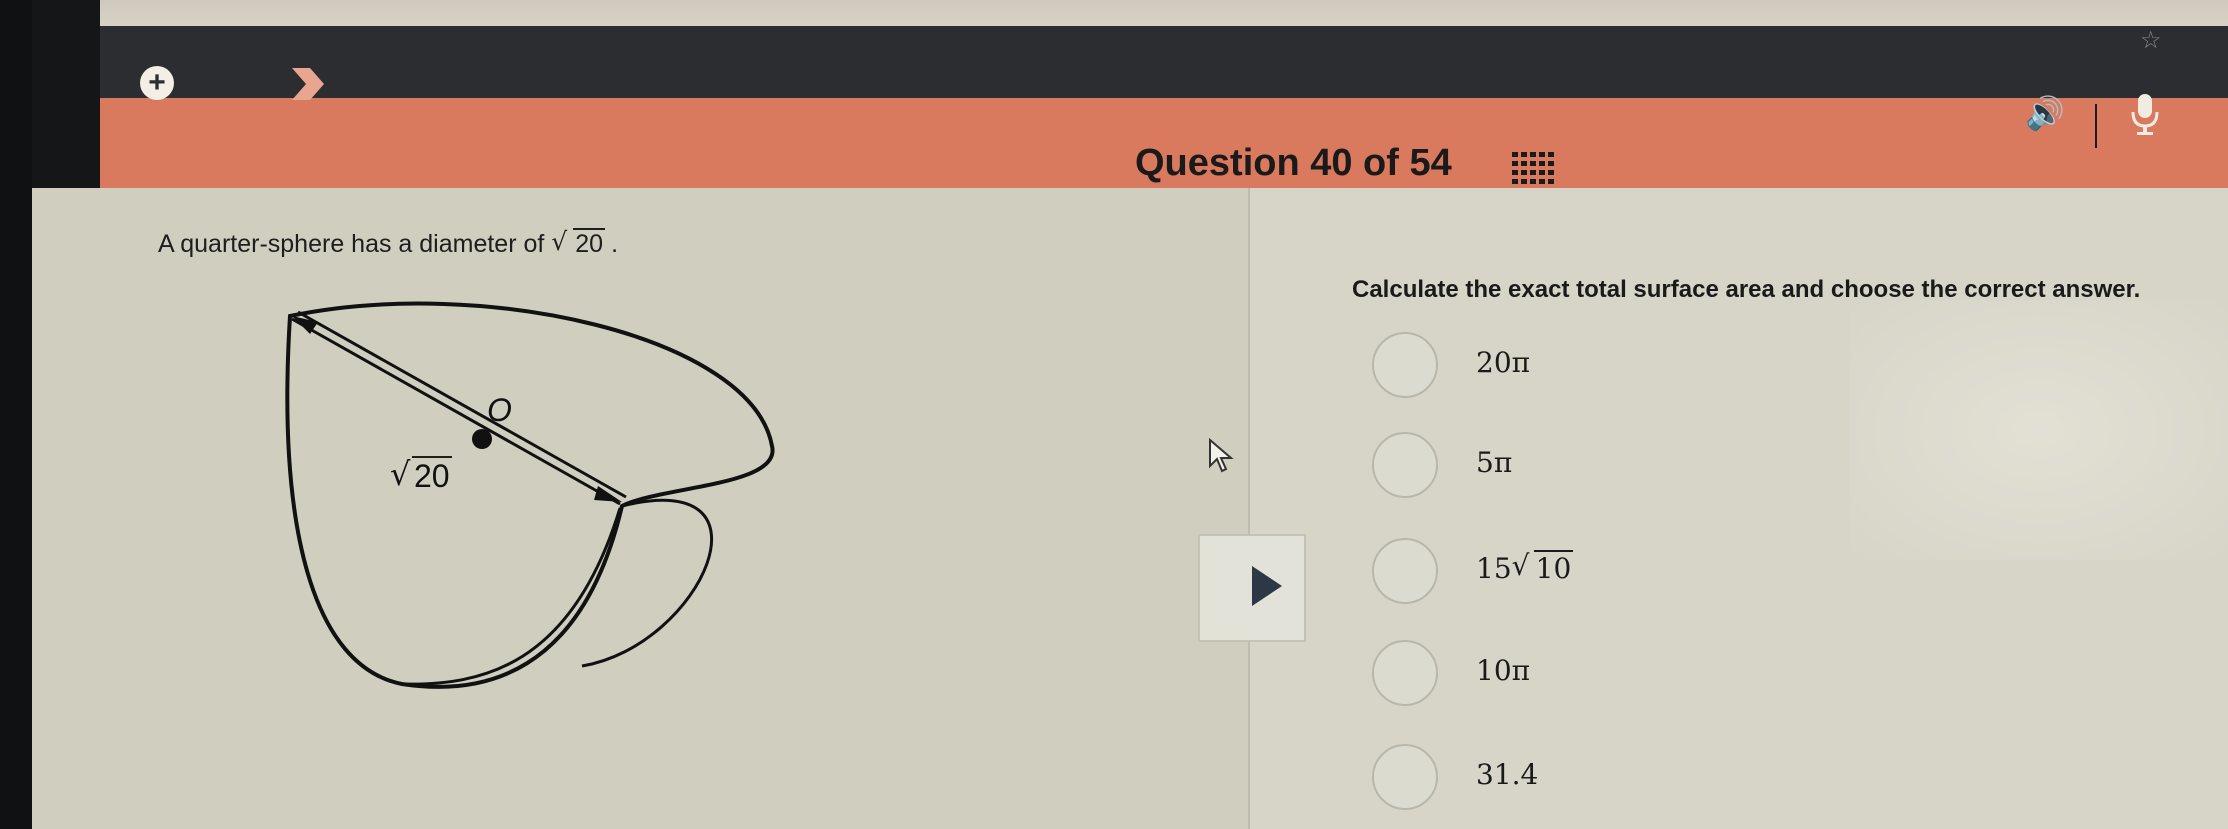  Describe the element at coordinates (1622, 675) in the screenshot. I see `answer-choice: 10π` at that location.